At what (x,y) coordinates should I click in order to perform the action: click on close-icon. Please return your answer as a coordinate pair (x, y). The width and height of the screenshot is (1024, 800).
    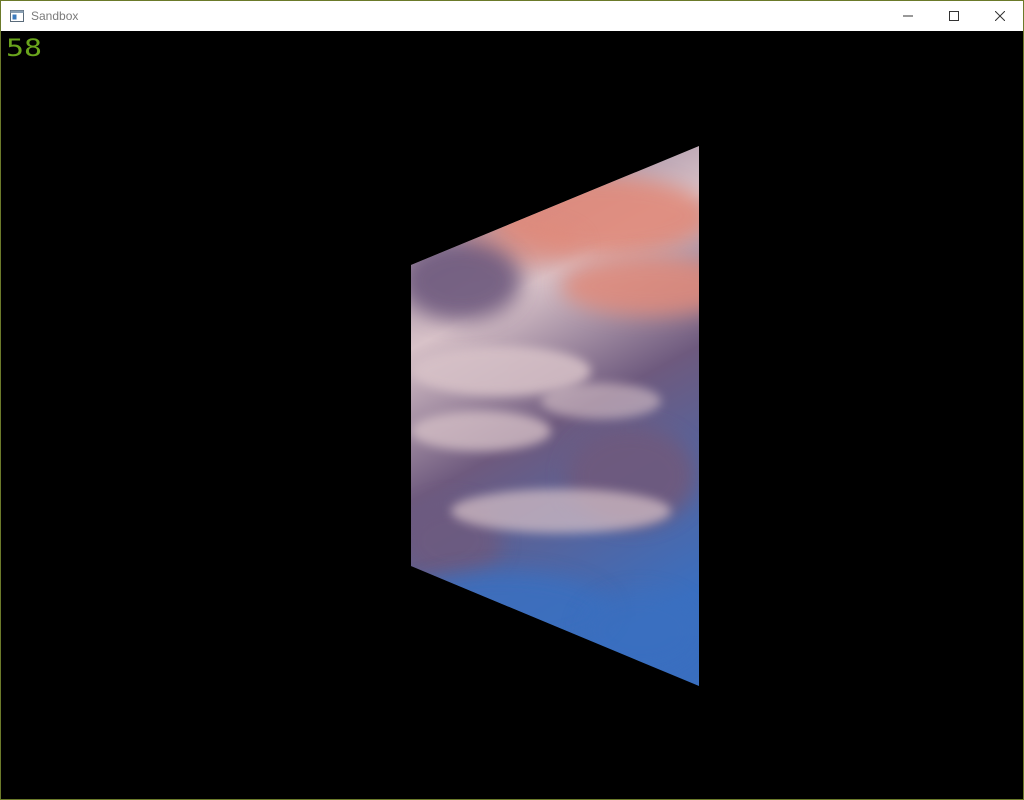
    Looking at the image, I should click on (1000, 16).